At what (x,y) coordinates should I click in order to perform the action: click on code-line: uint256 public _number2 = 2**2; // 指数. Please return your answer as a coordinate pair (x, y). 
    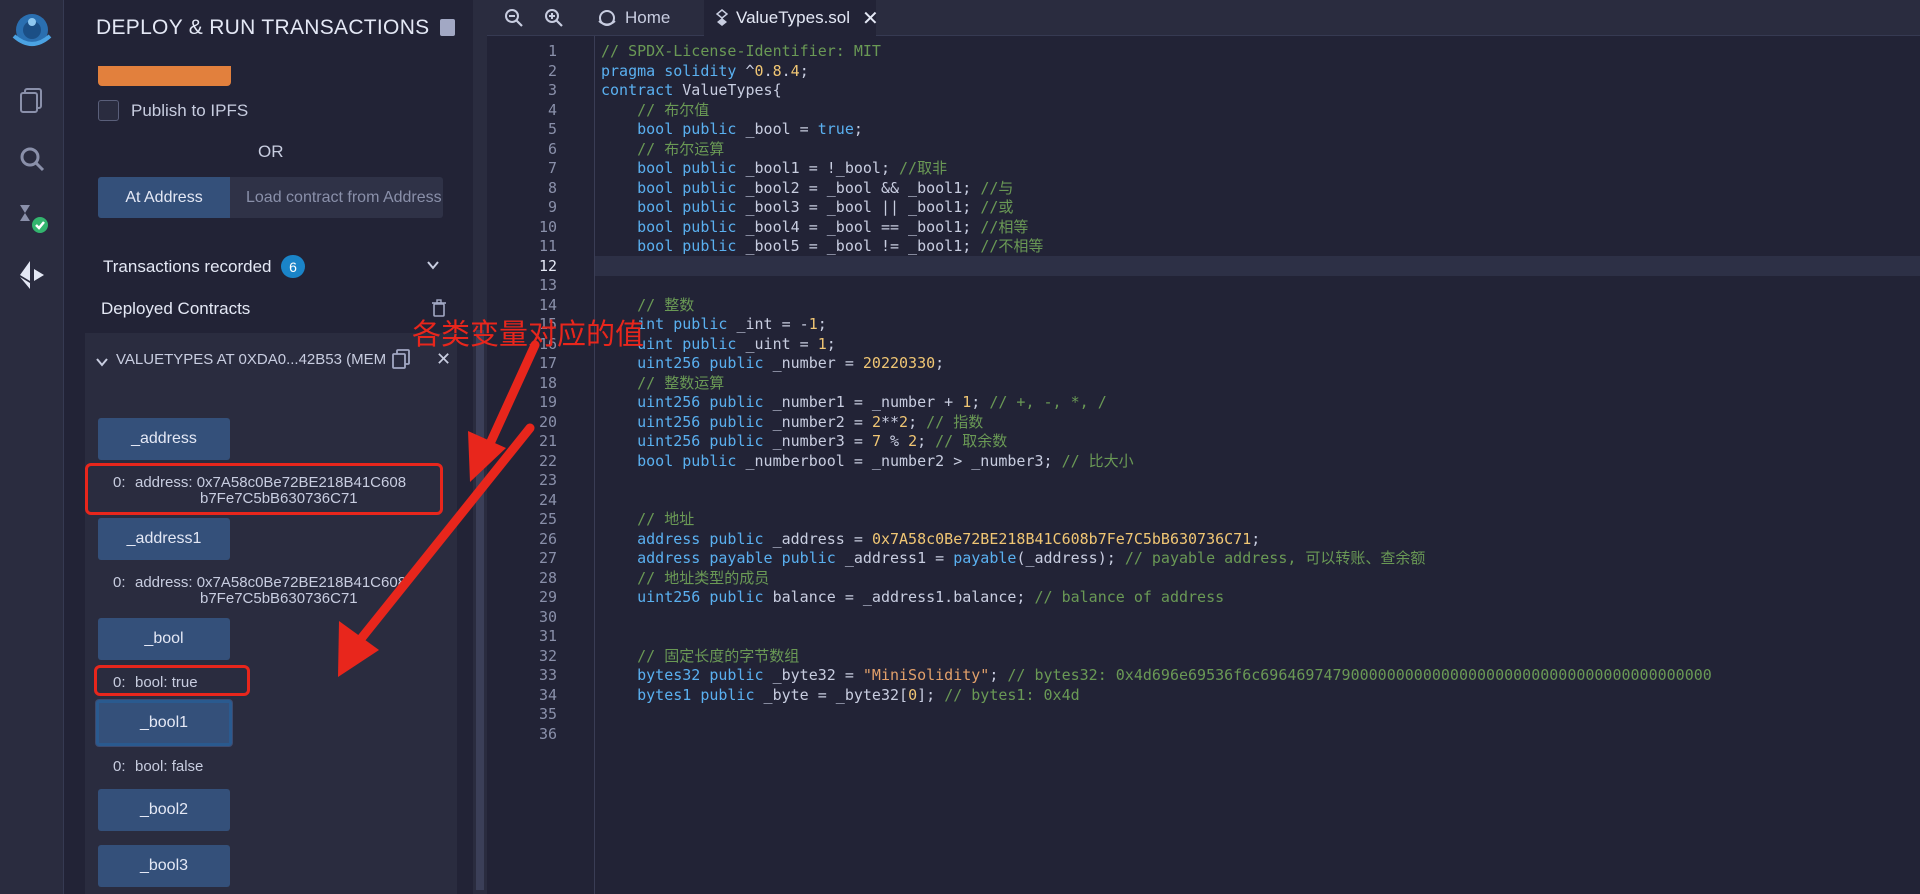
    Looking at the image, I should click on (1257, 422).